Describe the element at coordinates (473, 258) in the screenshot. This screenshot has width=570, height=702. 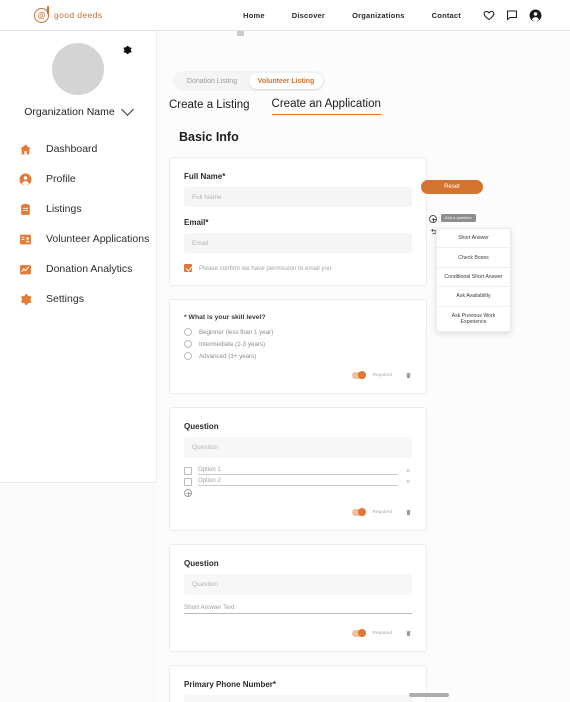
I see `dropdown-item-check-boxes: Check Boxes` at that location.